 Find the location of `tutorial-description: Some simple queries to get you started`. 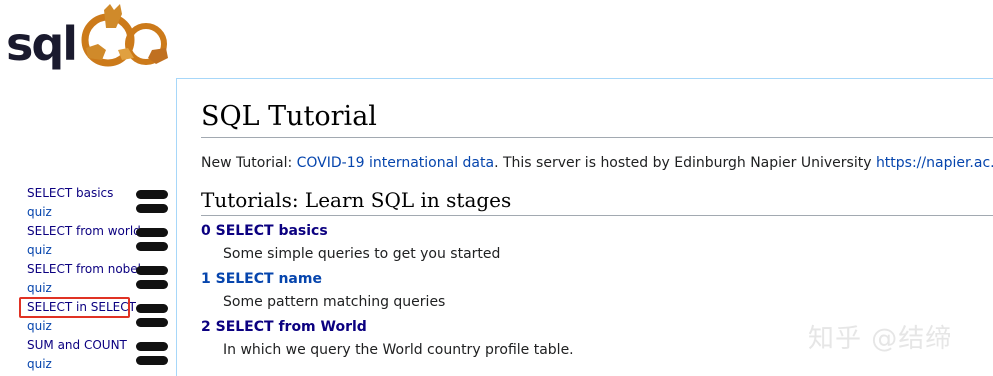

tutorial-description: Some simple queries to get you started is located at coordinates (362, 254).